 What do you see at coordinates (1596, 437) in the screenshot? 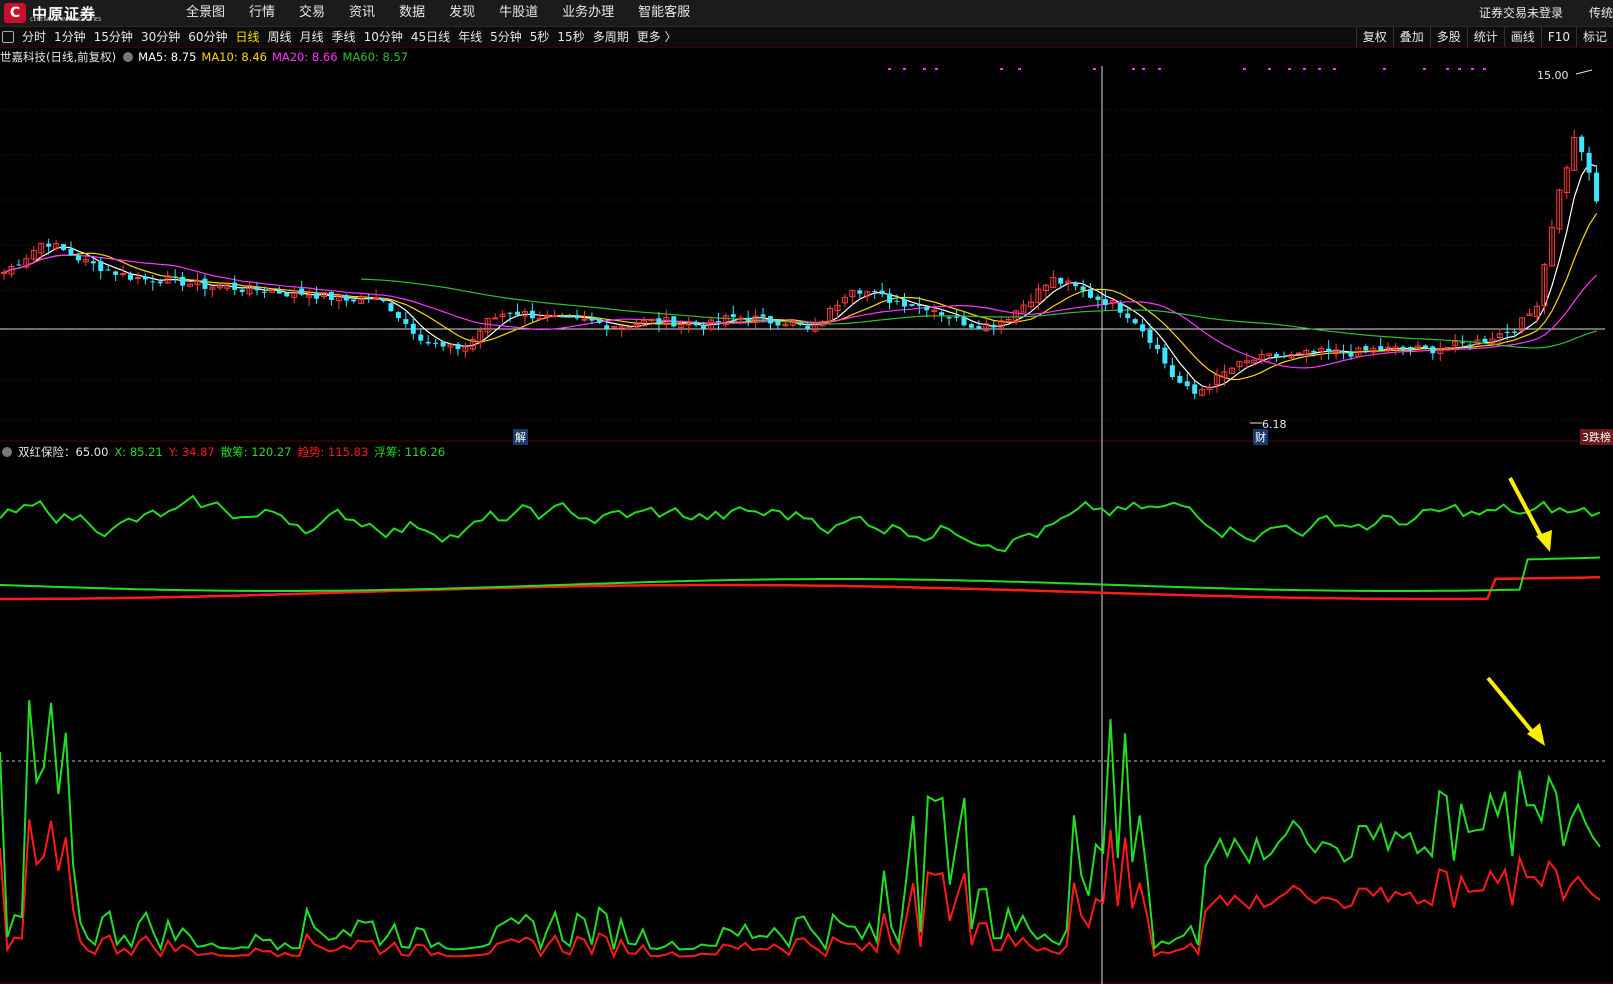
I see `event-marker-dieban: 3跌榜` at bounding box center [1596, 437].